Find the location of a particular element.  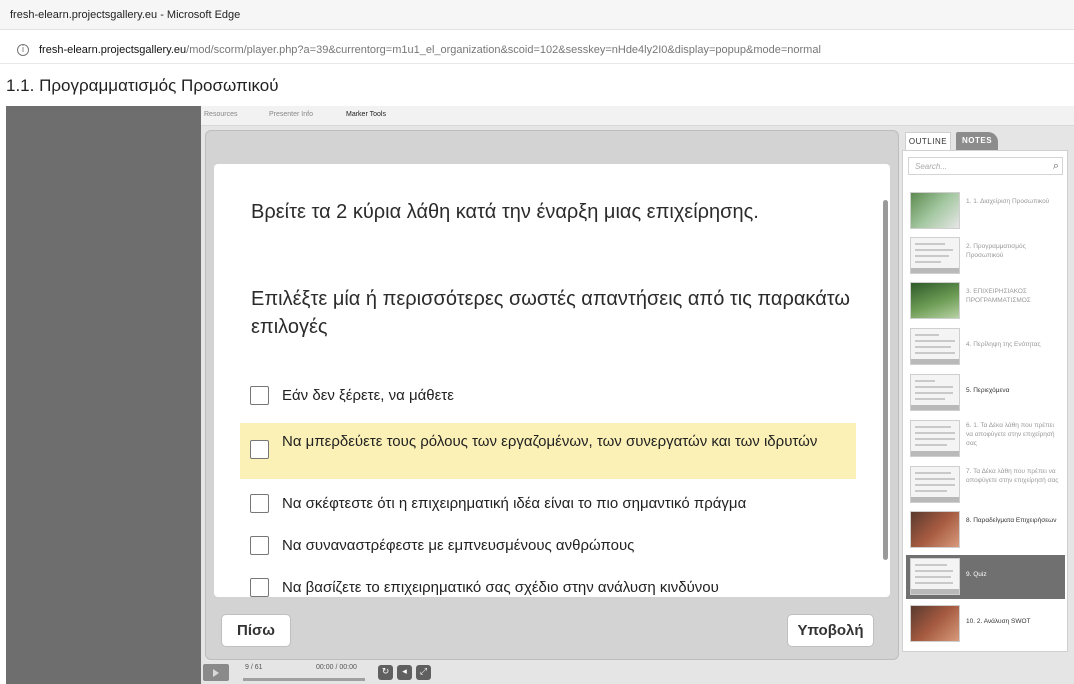

outline-item-1: 1. 1. Διαχείριση Προσωπικού is located at coordinates (985, 211).